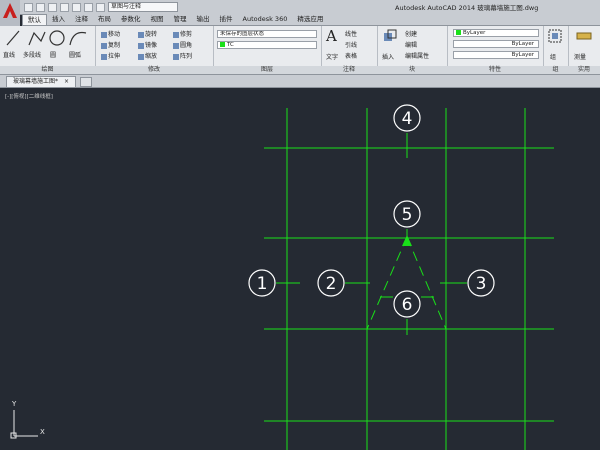  Describe the element at coordinates (14, 404) in the screenshot. I see `ucs-y-label: Y` at that location.